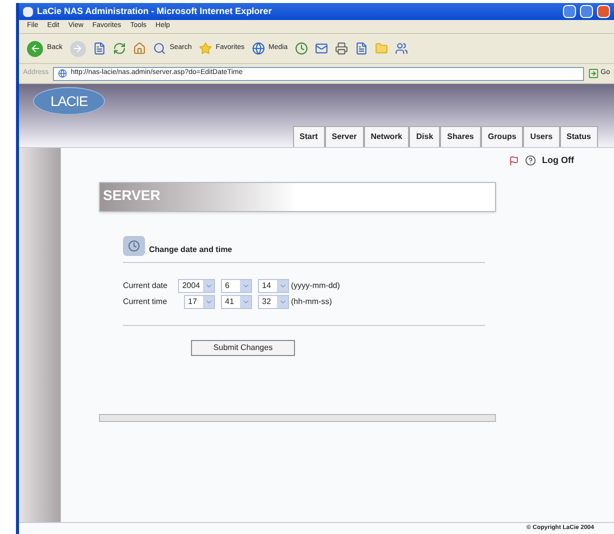  I want to click on dropdown: 17, so click(199, 301).